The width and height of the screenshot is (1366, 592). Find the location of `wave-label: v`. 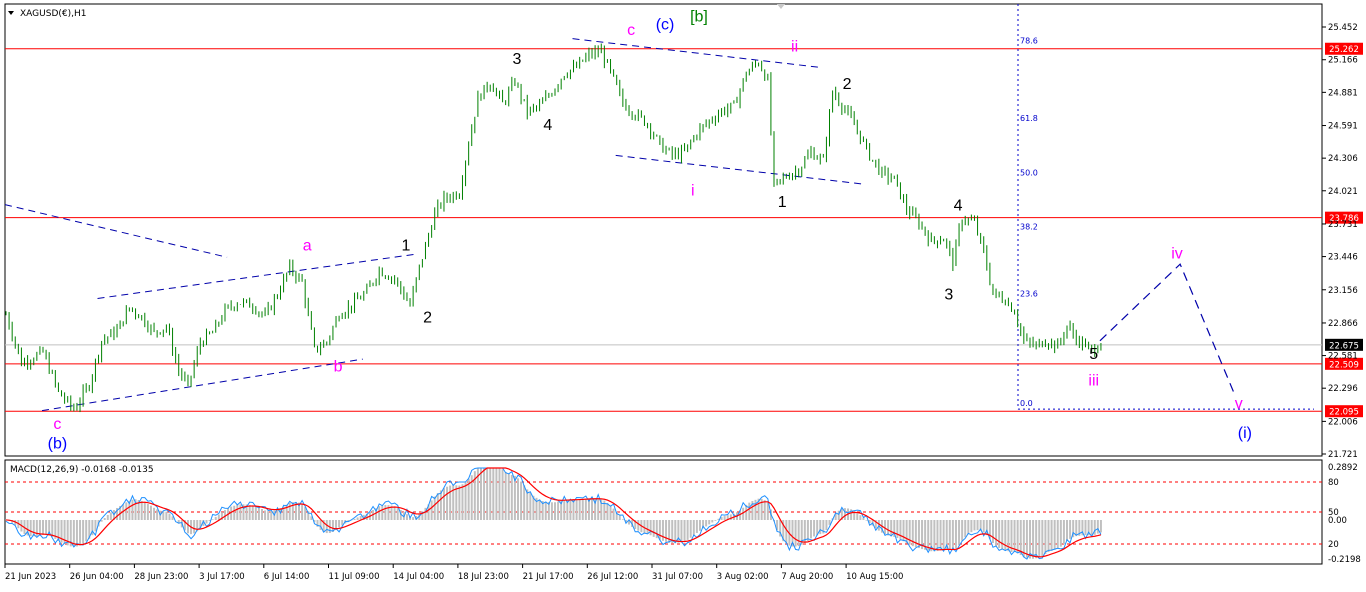

wave-label: v is located at coordinates (1239, 403).